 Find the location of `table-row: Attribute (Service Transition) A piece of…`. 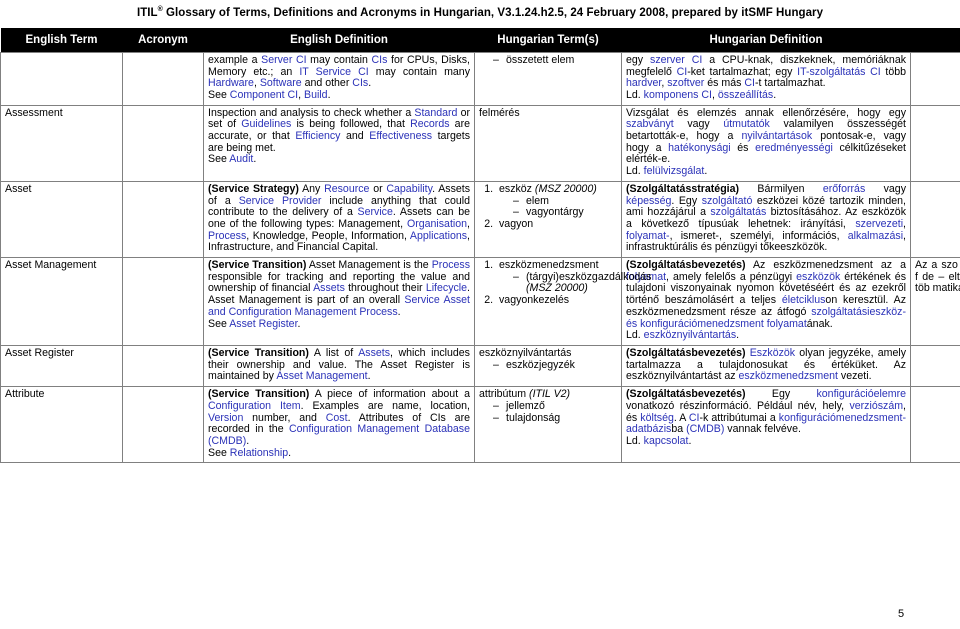

table-row: Attribute (Service Transition) A piece of… is located at coordinates (480, 425).